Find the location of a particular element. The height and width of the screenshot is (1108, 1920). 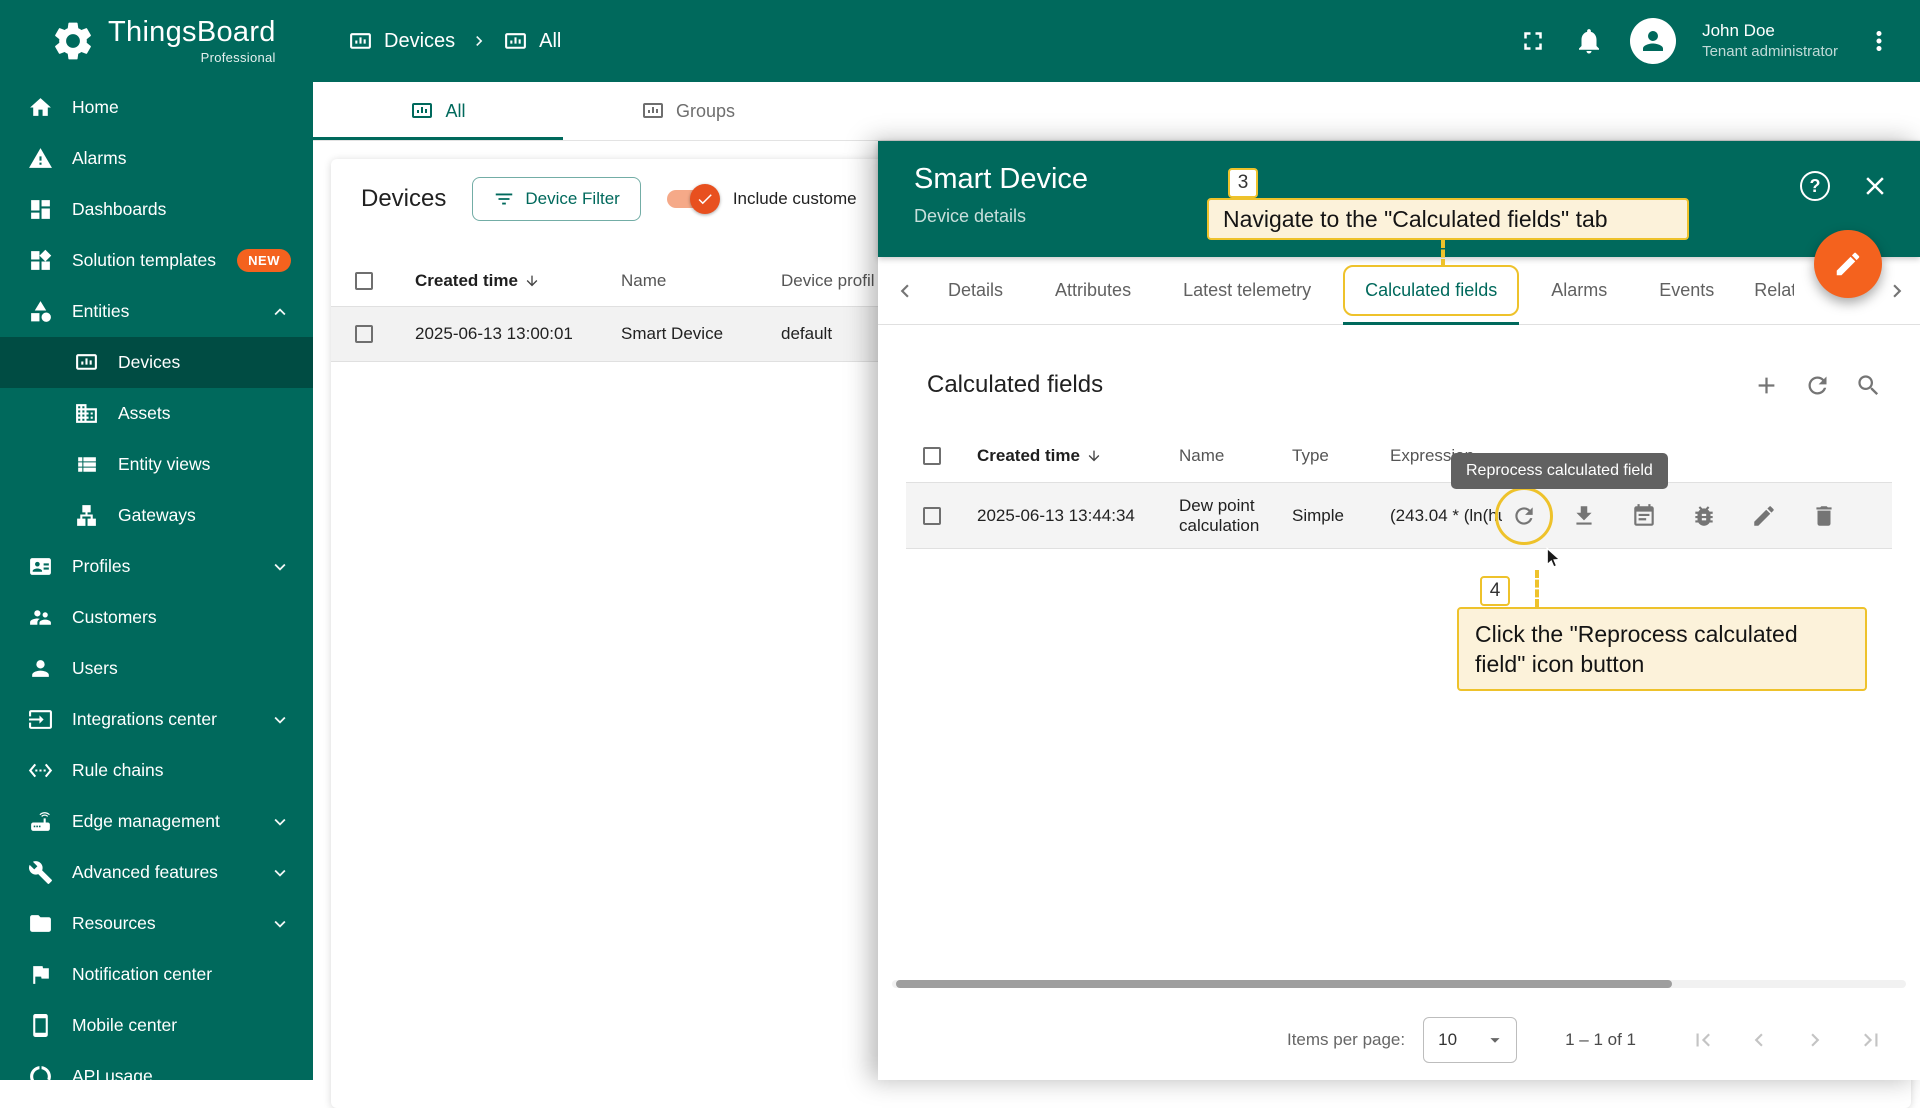

calculated-fields-toolbar: Calculated fields is located at coordinates (1399, 385).